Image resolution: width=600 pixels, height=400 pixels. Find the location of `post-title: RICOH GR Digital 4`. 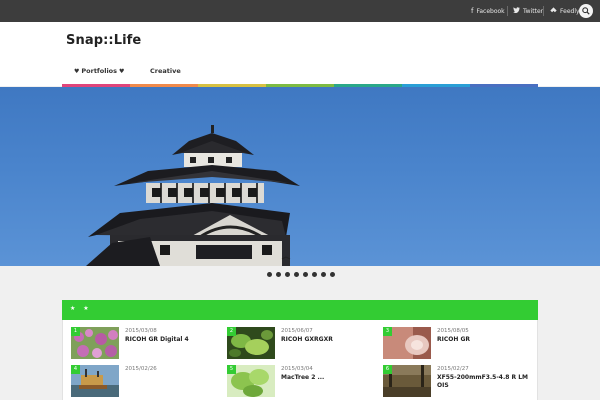

post-title: RICOH GR Digital 4 is located at coordinates (173, 340).